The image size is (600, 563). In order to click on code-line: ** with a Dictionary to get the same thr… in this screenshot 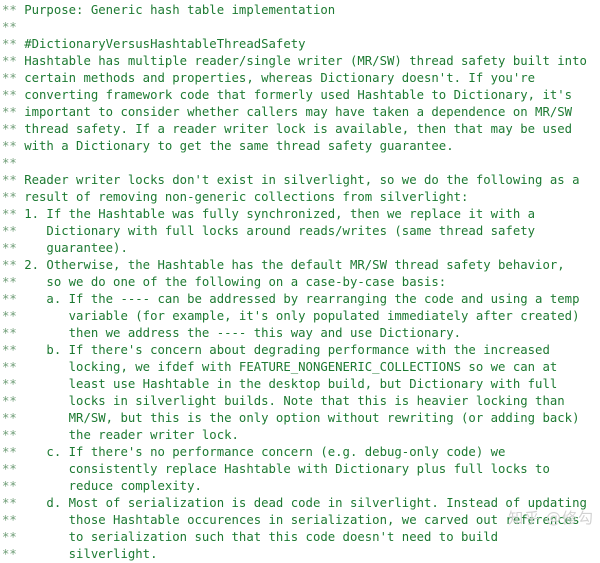, I will do `click(301, 146)`.